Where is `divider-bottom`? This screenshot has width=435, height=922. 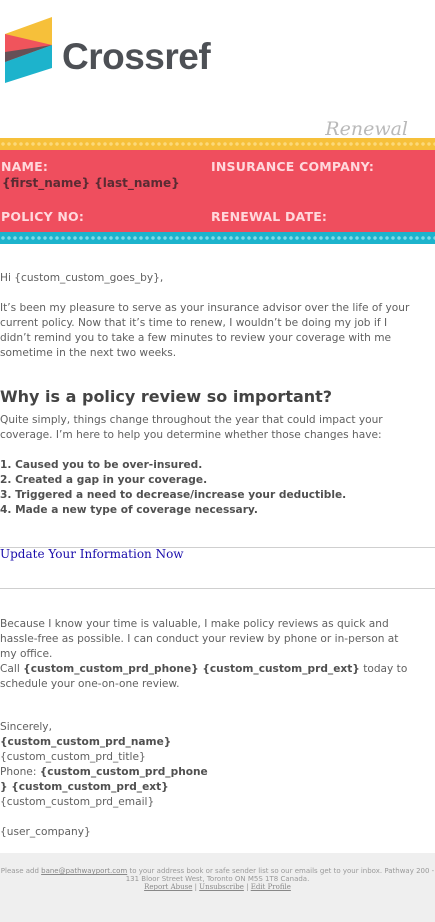
divider-bottom is located at coordinates (217, 588).